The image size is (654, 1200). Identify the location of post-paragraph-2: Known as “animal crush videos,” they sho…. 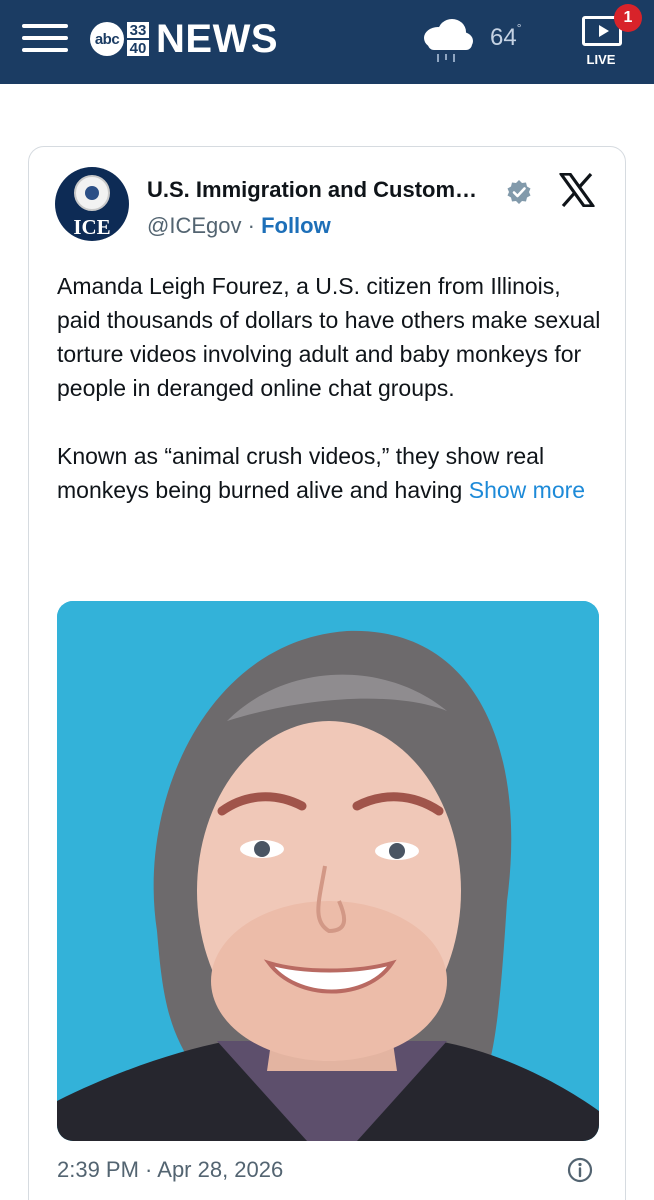
(331, 473).